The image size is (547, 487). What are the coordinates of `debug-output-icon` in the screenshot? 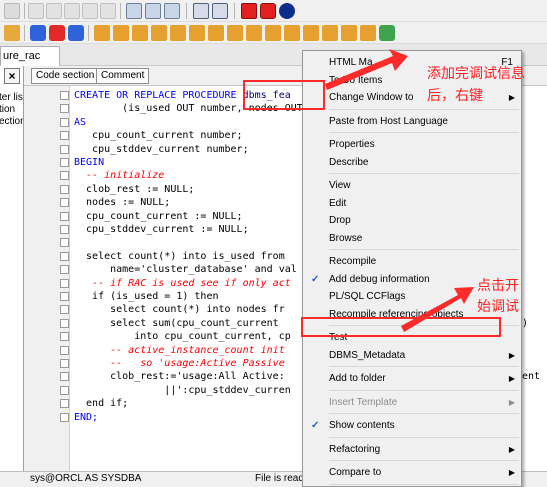 It's located at (273, 33).